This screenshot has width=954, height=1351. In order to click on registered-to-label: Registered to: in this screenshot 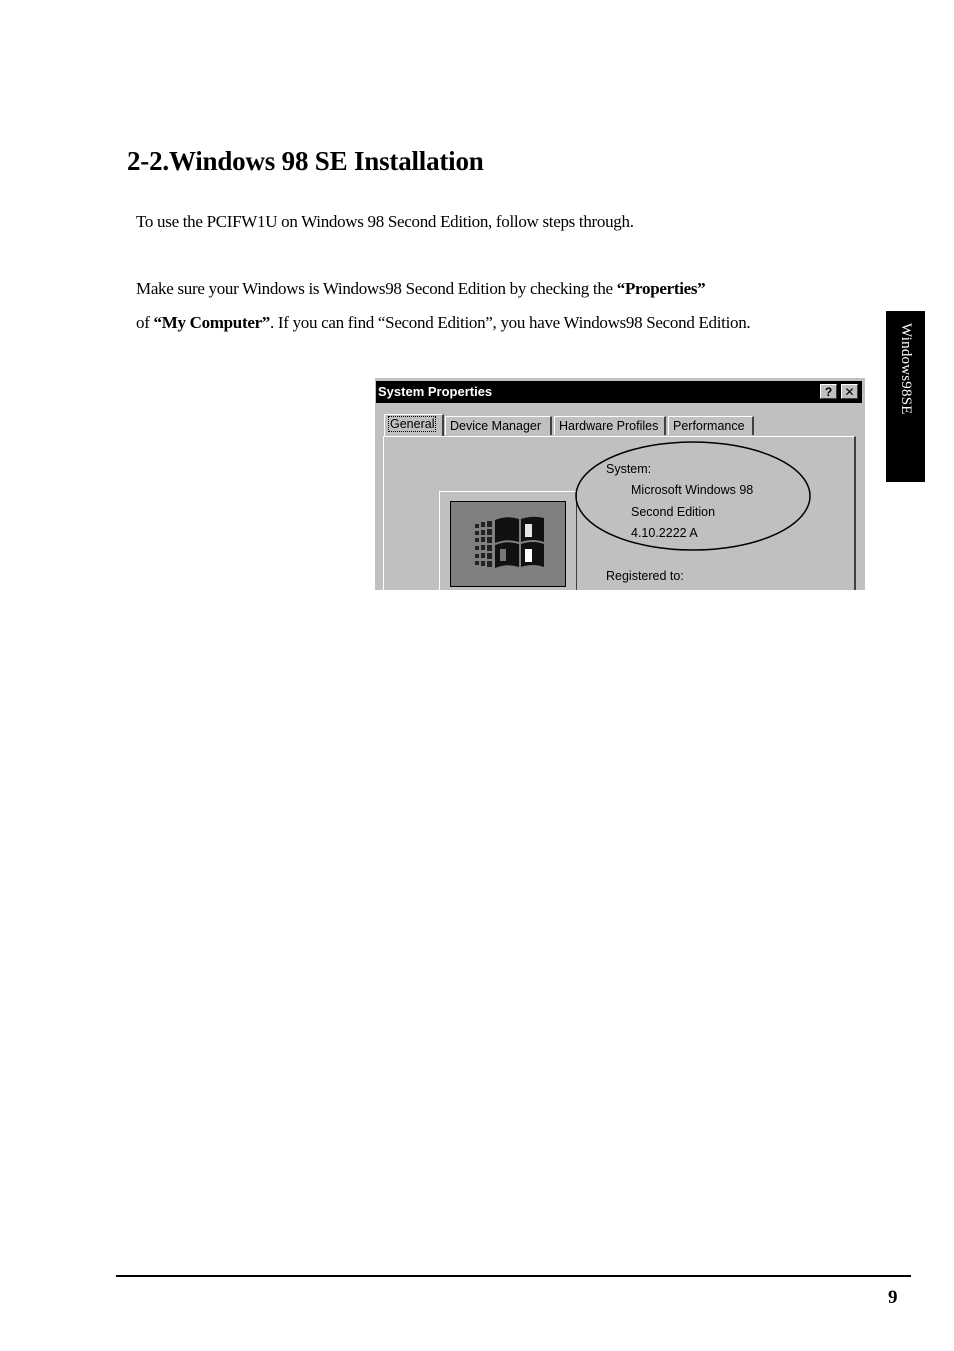, I will do `click(645, 576)`.